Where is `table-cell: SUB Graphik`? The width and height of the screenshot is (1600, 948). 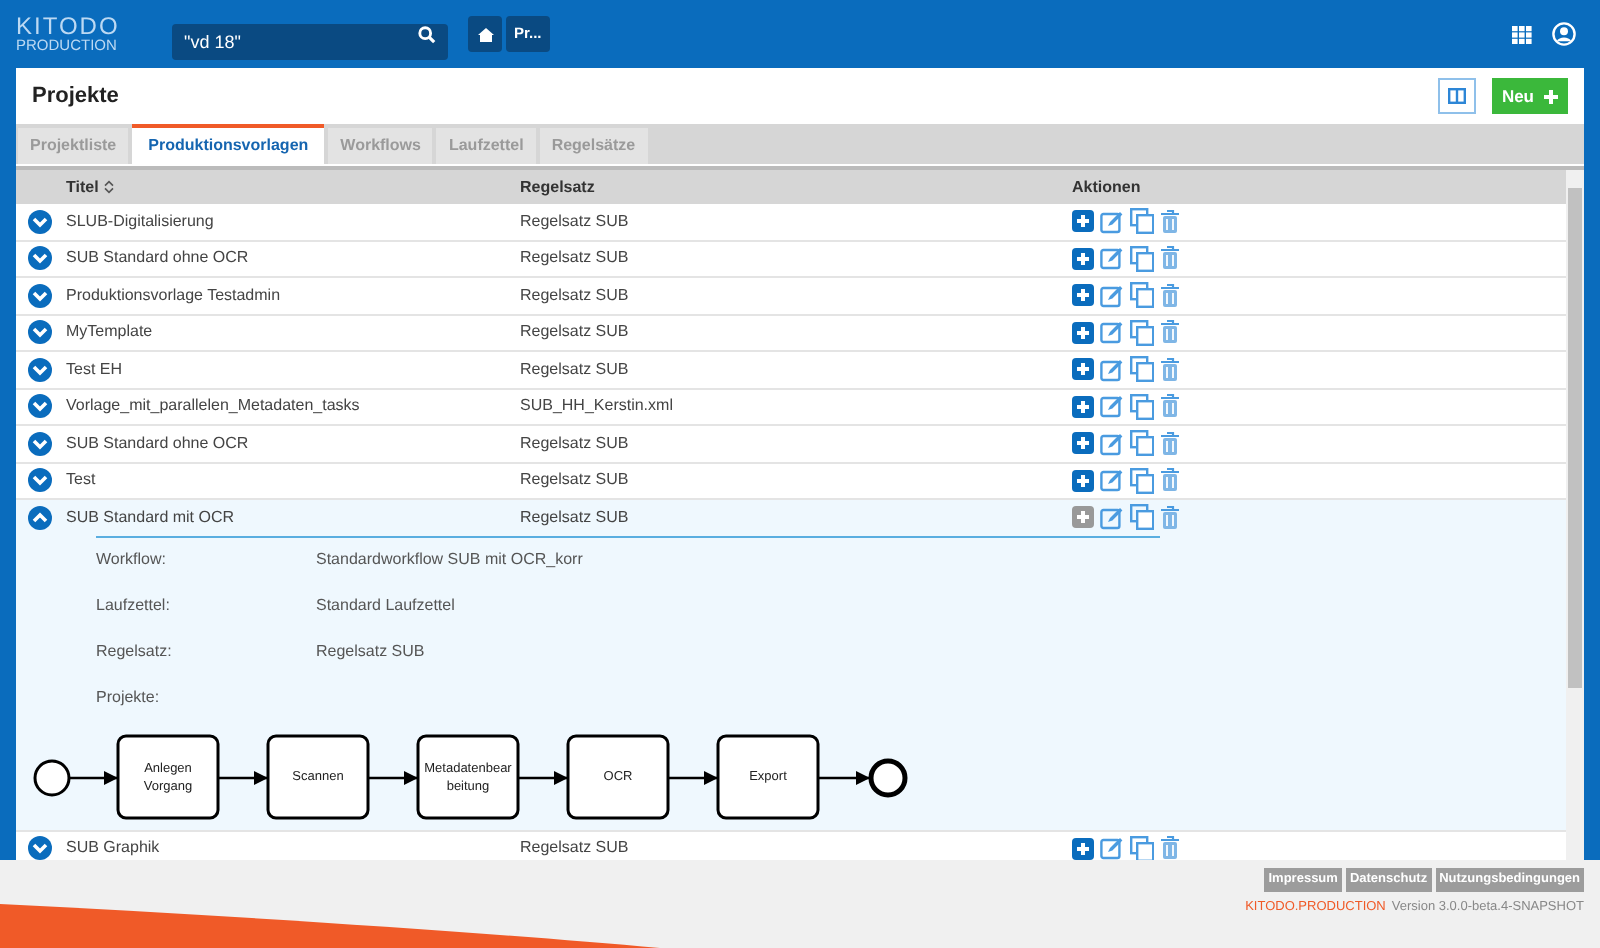 table-cell: SUB Graphik is located at coordinates (113, 848).